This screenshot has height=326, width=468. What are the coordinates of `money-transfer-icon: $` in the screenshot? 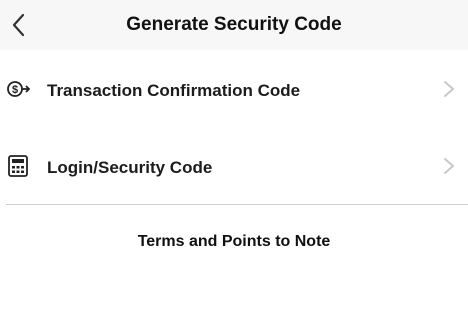 It's located at (18, 89).